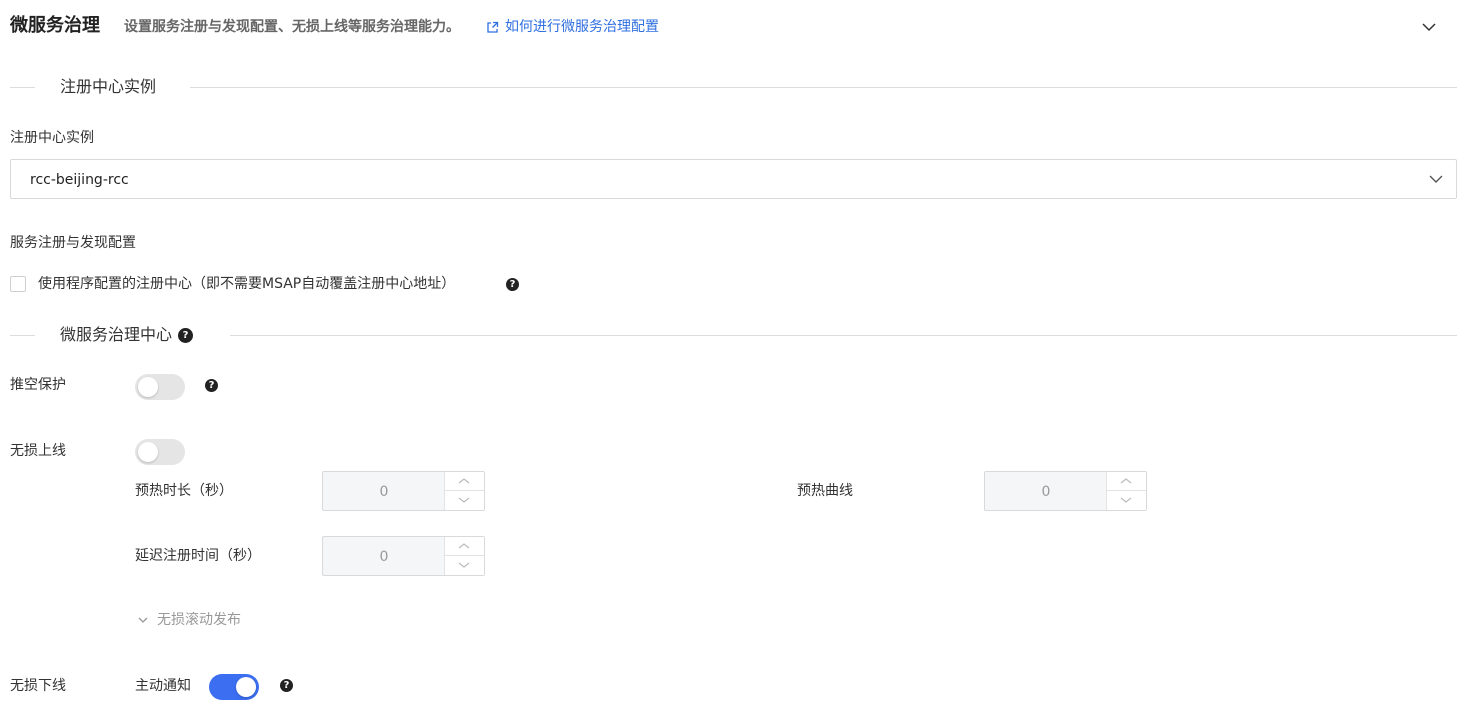  What do you see at coordinates (160, 387) in the screenshot?
I see `push-protect-switch` at bounding box center [160, 387].